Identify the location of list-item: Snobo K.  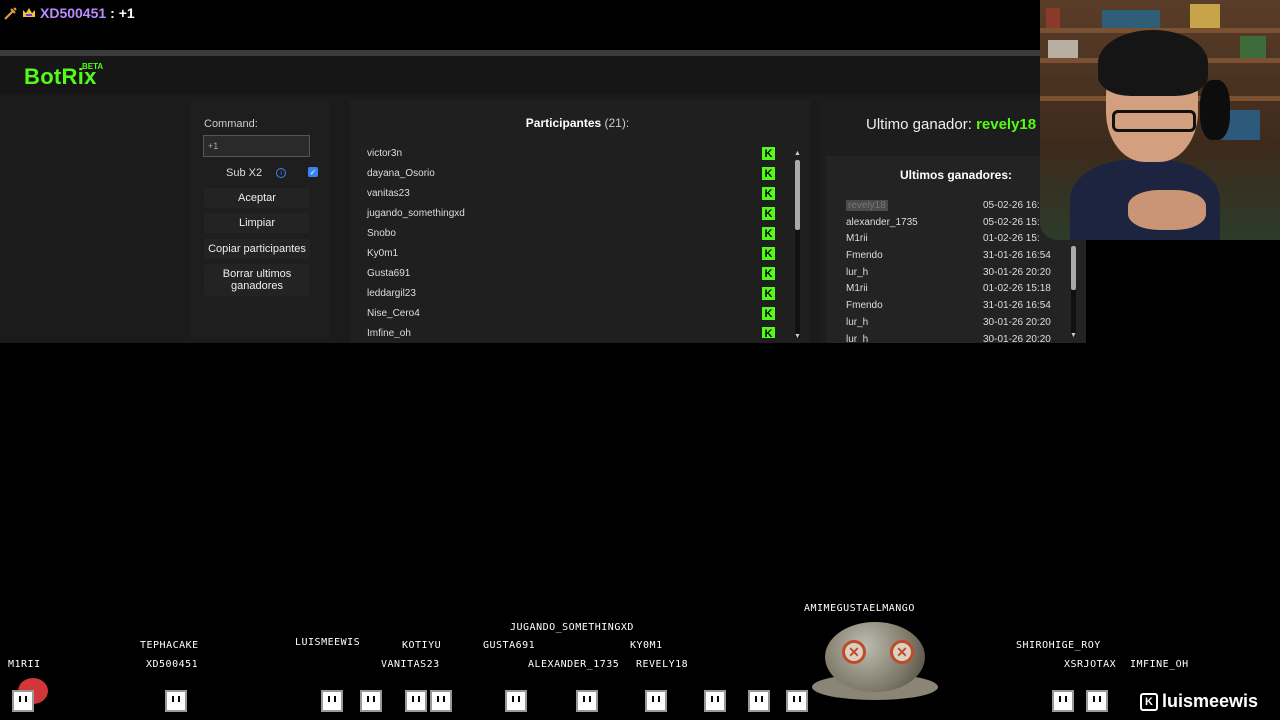
(570, 234).